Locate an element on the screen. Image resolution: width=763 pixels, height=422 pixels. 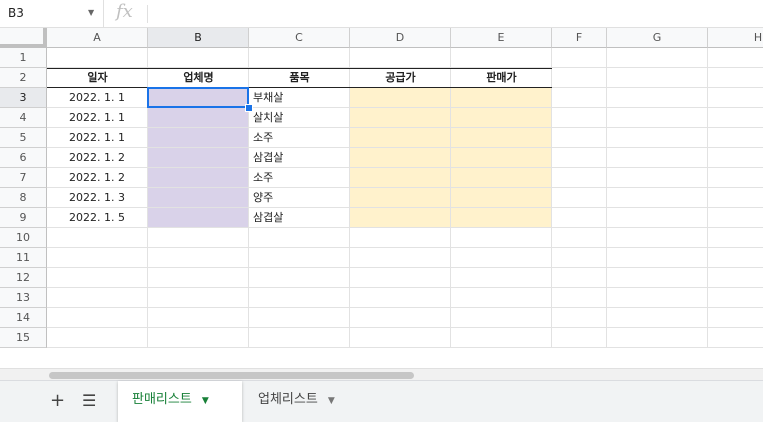
cell-g6 is located at coordinates (657, 158).